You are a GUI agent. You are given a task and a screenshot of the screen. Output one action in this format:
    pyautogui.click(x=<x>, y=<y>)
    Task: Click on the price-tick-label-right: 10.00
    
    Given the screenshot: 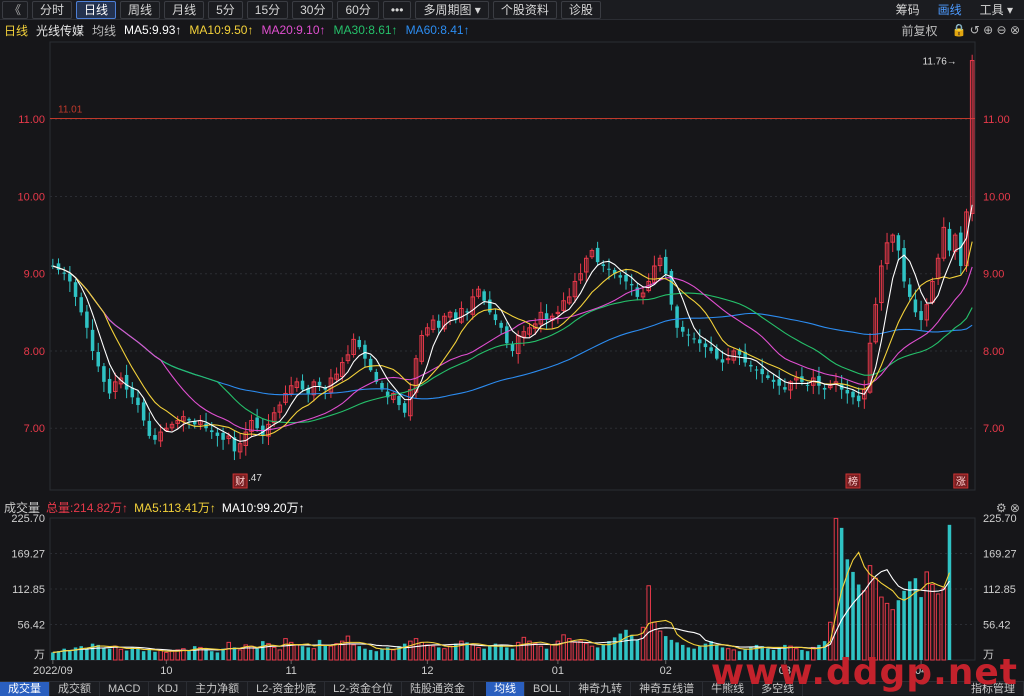 What is the action you would take?
    pyautogui.click(x=997, y=197)
    